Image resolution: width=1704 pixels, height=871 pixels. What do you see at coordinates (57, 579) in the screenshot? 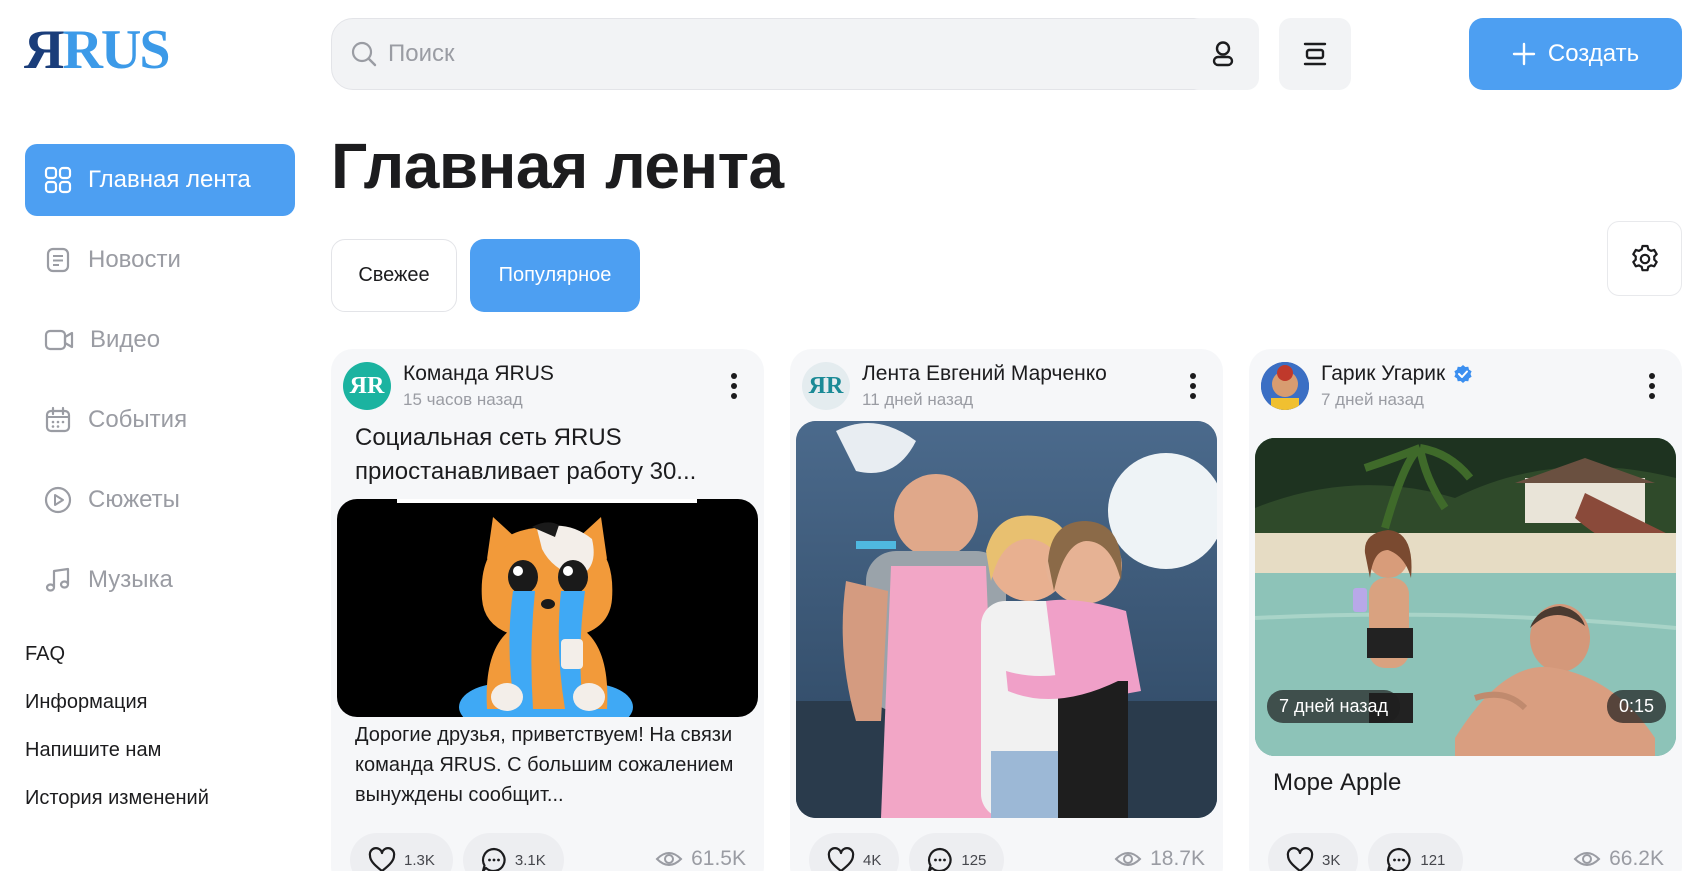
I see `music-note-icon` at bounding box center [57, 579].